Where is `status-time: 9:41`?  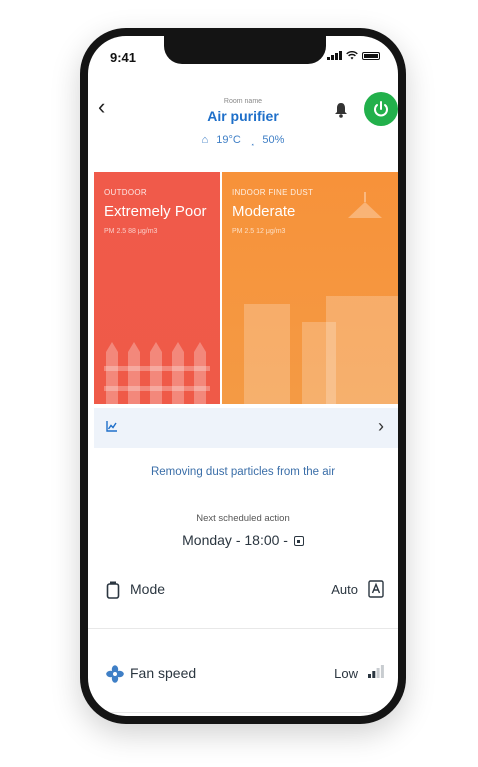 status-time: 9:41 is located at coordinates (123, 57).